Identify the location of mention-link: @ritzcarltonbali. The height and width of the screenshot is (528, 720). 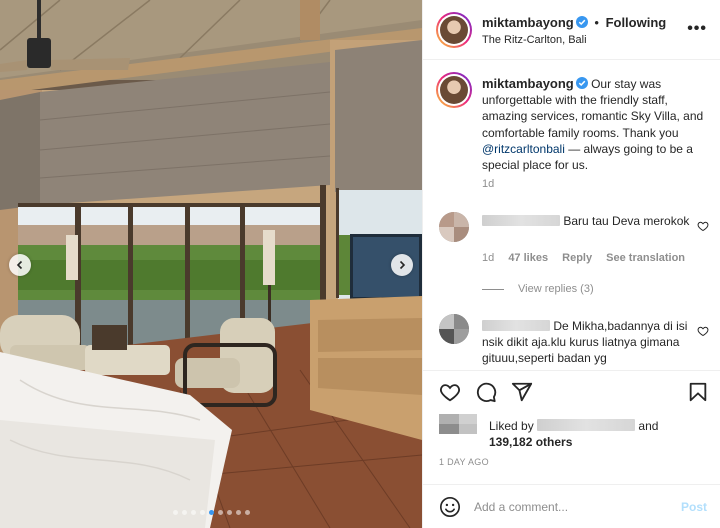
(523, 149).